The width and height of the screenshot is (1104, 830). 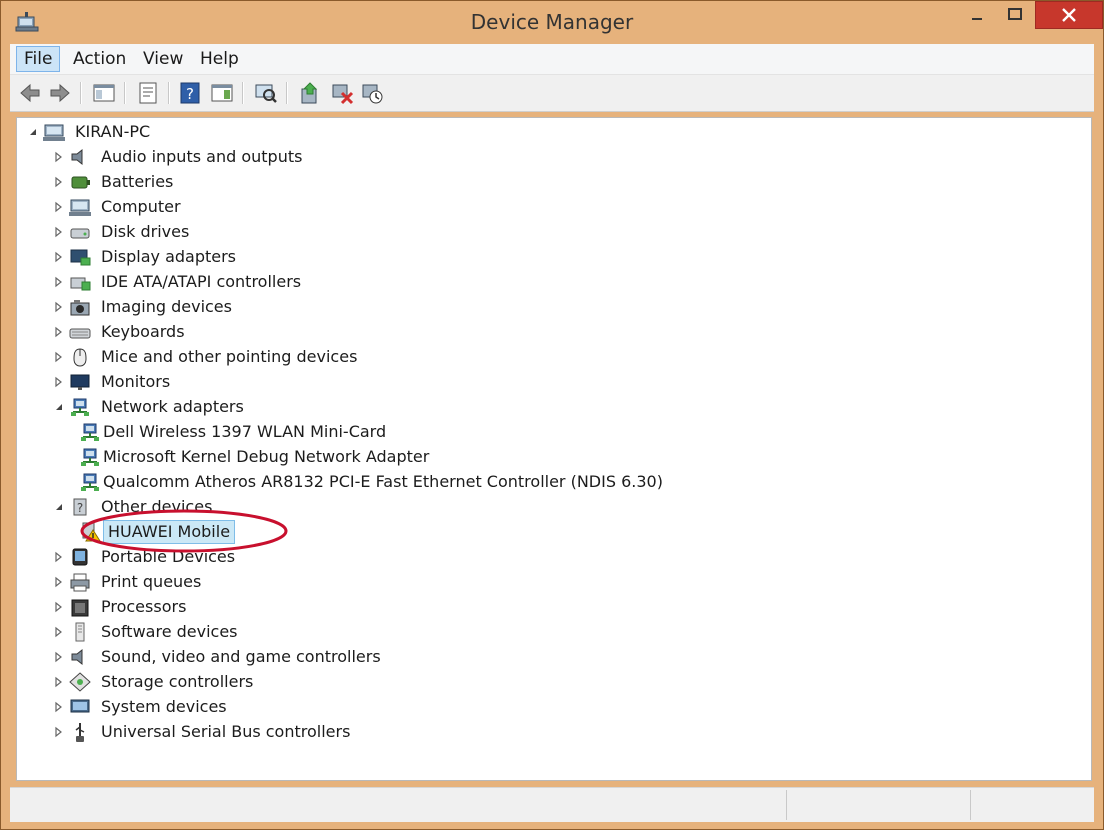 I want to click on menu-view: View, so click(x=163, y=59).